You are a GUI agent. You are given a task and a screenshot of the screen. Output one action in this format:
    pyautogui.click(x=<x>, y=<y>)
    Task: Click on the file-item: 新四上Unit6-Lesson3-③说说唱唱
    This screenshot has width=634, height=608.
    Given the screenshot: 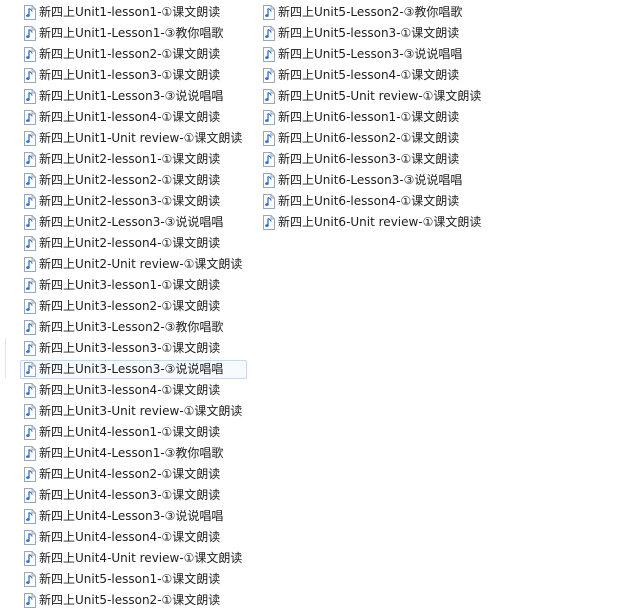 What is the action you would take?
    pyautogui.click(x=372, y=180)
    